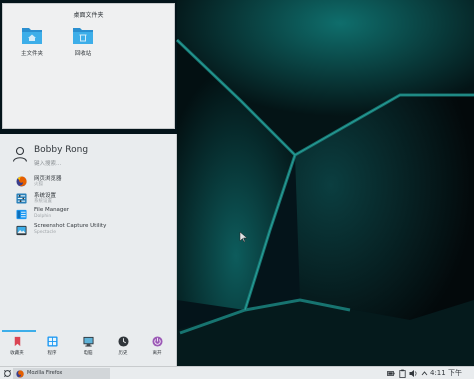 Image resolution: width=474 pixels, height=379 pixels. What do you see at coordinates (52, 341) in the screenshot?
I see `applications-icon` at bounding box center [52, 341].